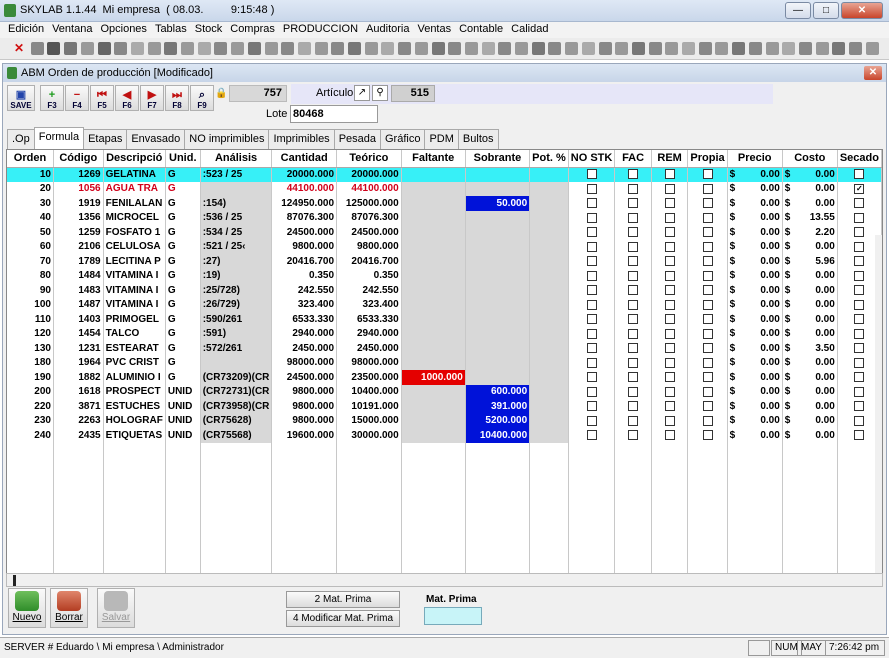 The image size is (889, 658). I want to click on mat-prima-button: 2 Mat. Prima, so click(343, 599).